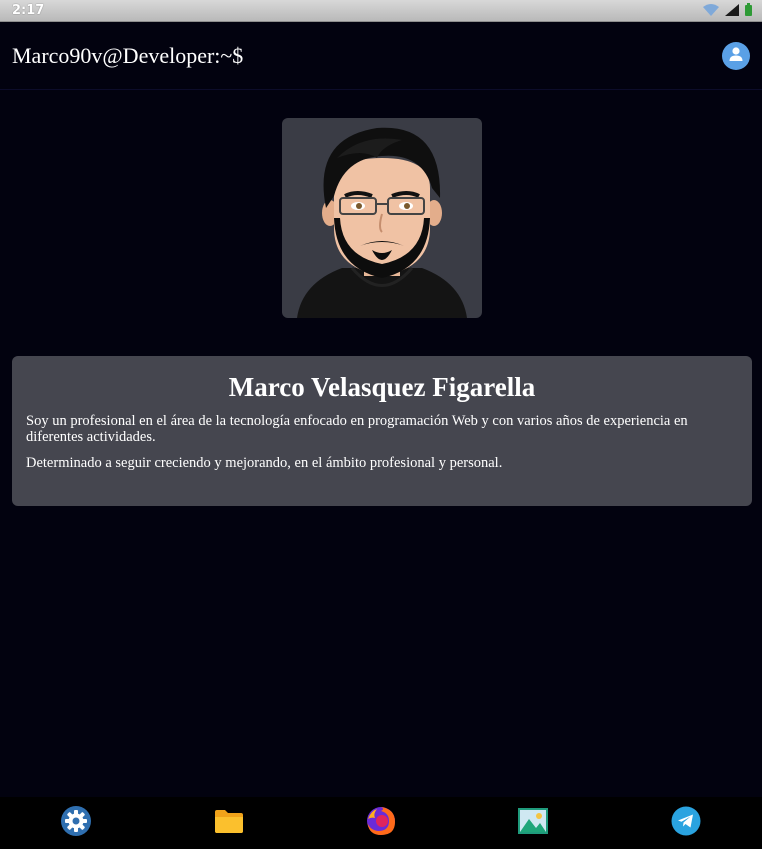 The height and width of the screenshot is (849, 762). Describe the element at coordinates (382, 387) in the screenshot. I see `profile-name: Marco Velasquez Figarella` at that location.